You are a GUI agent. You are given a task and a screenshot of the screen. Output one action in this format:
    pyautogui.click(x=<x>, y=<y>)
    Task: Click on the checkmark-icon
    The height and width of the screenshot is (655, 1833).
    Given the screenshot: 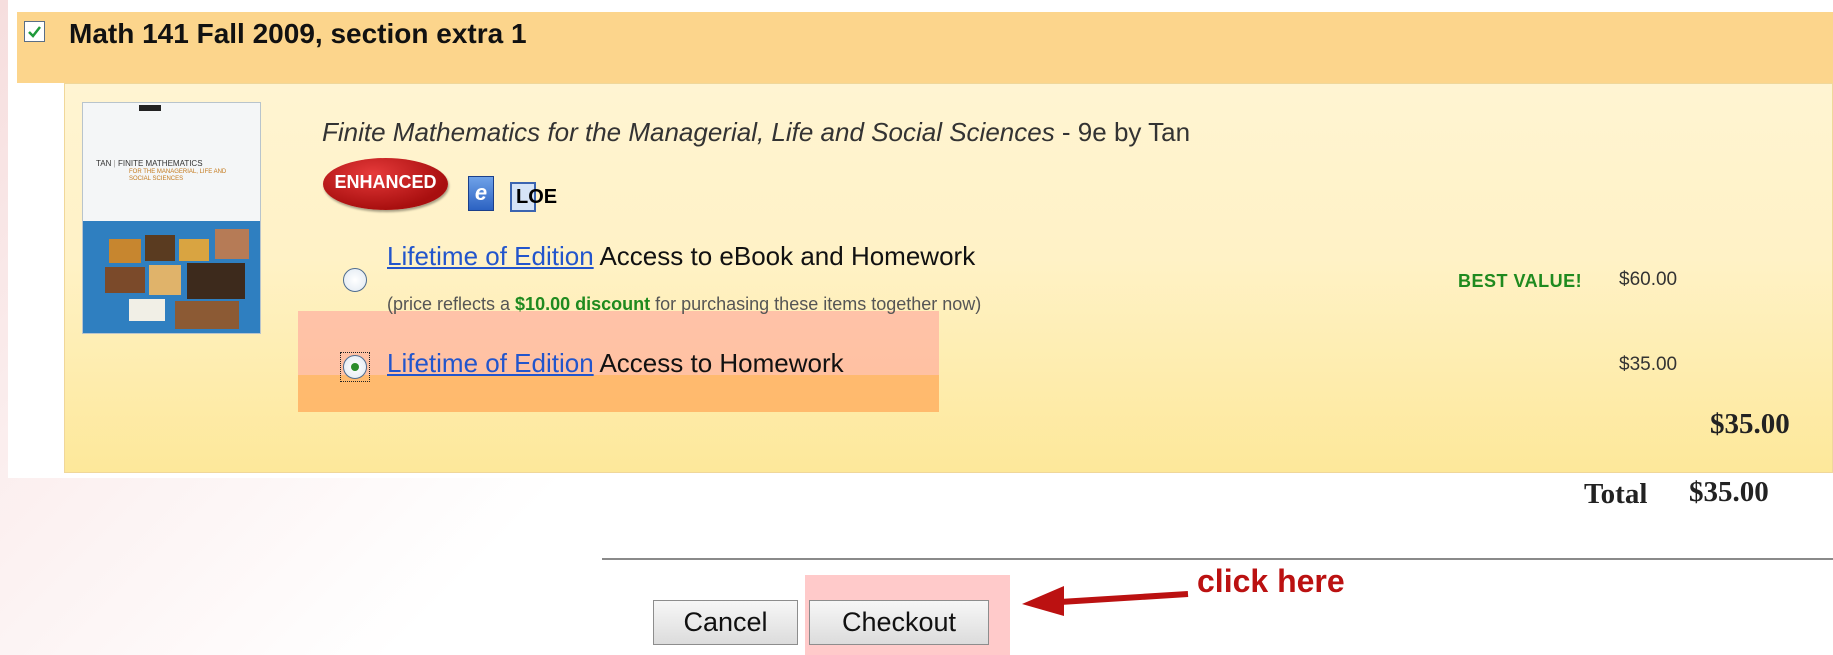 What is the action you would take?
    pyautogui.click(x=34, y=32)
    